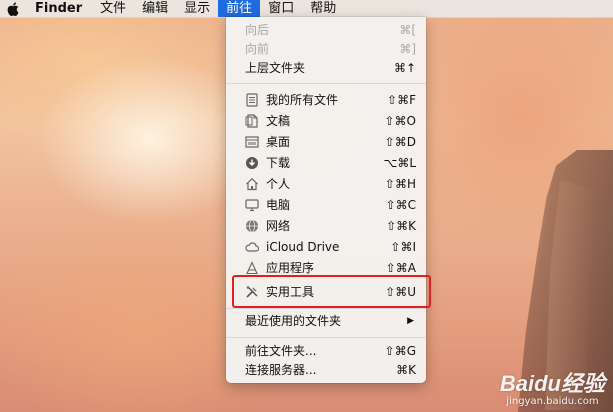 This screenshot has width=613, height=412. What do you see at coordinates (252, 184) in the screenshot?
I see `home-icon` at bounding box center [252, 184].